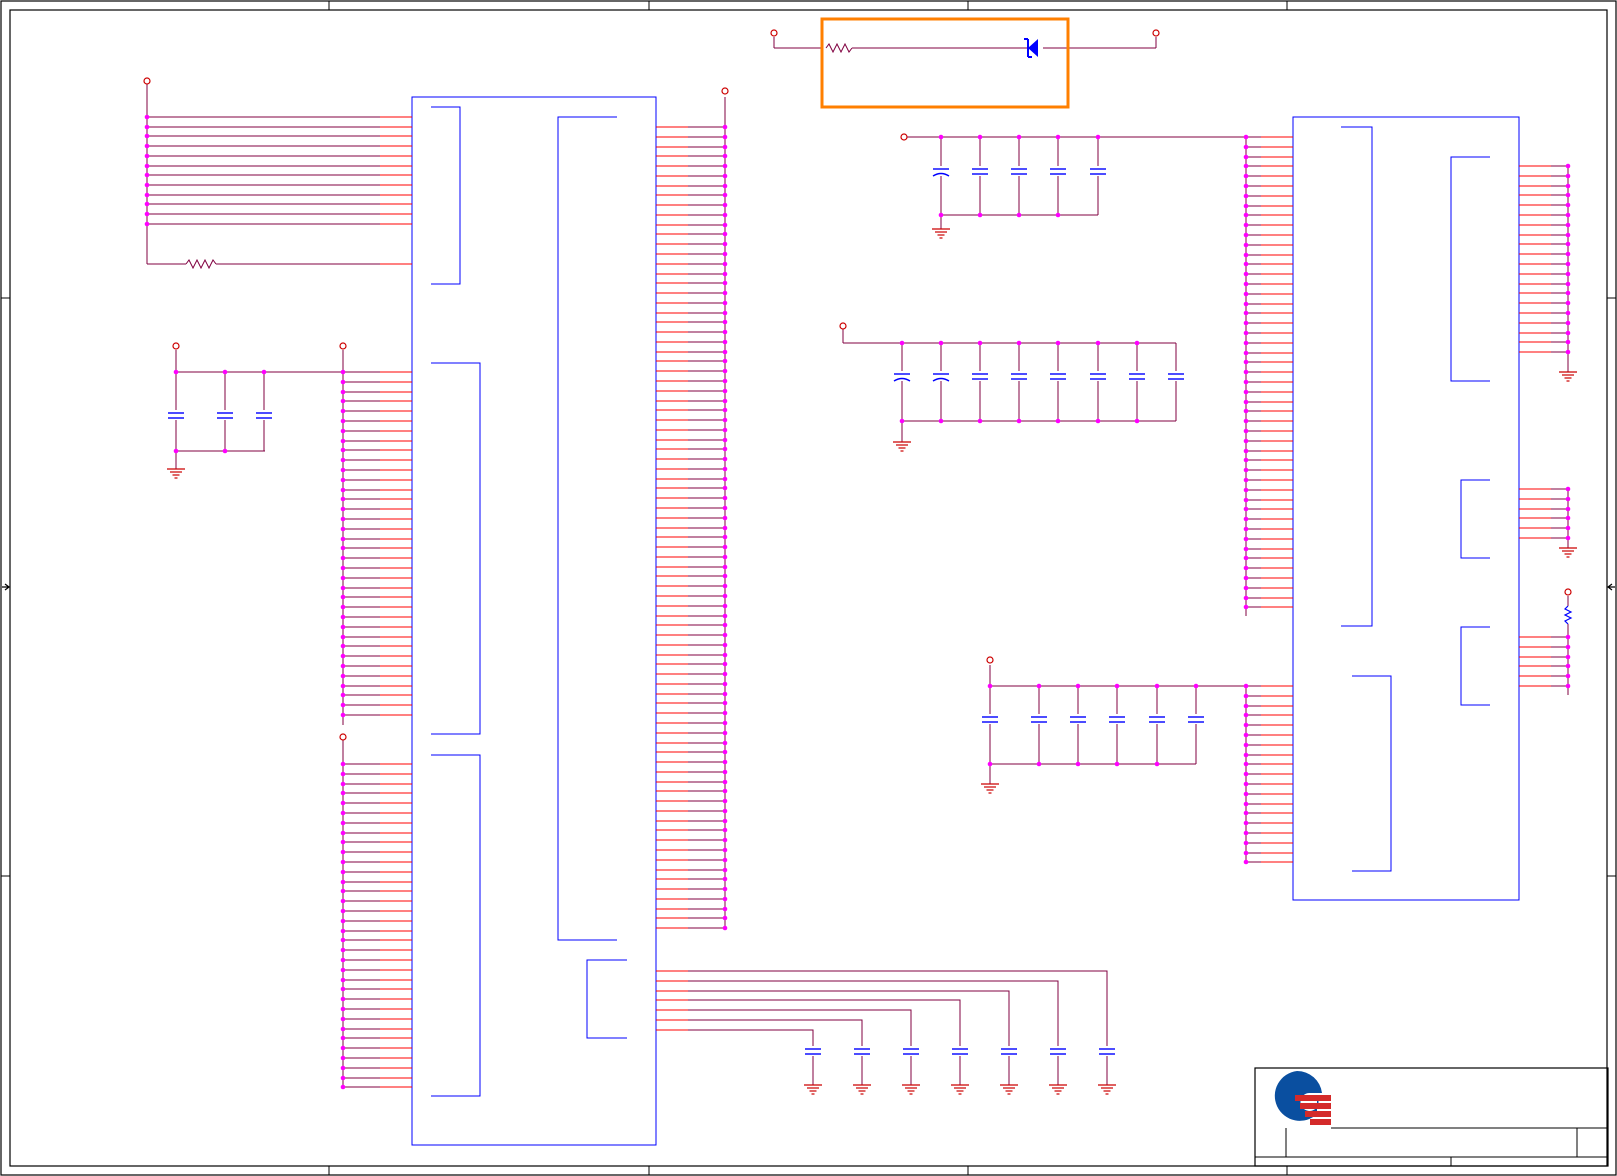  What do you see at coordinates (279, 170) in the screenshot?
I see `pin-bus-top-left` at bounding box center [279, 170].